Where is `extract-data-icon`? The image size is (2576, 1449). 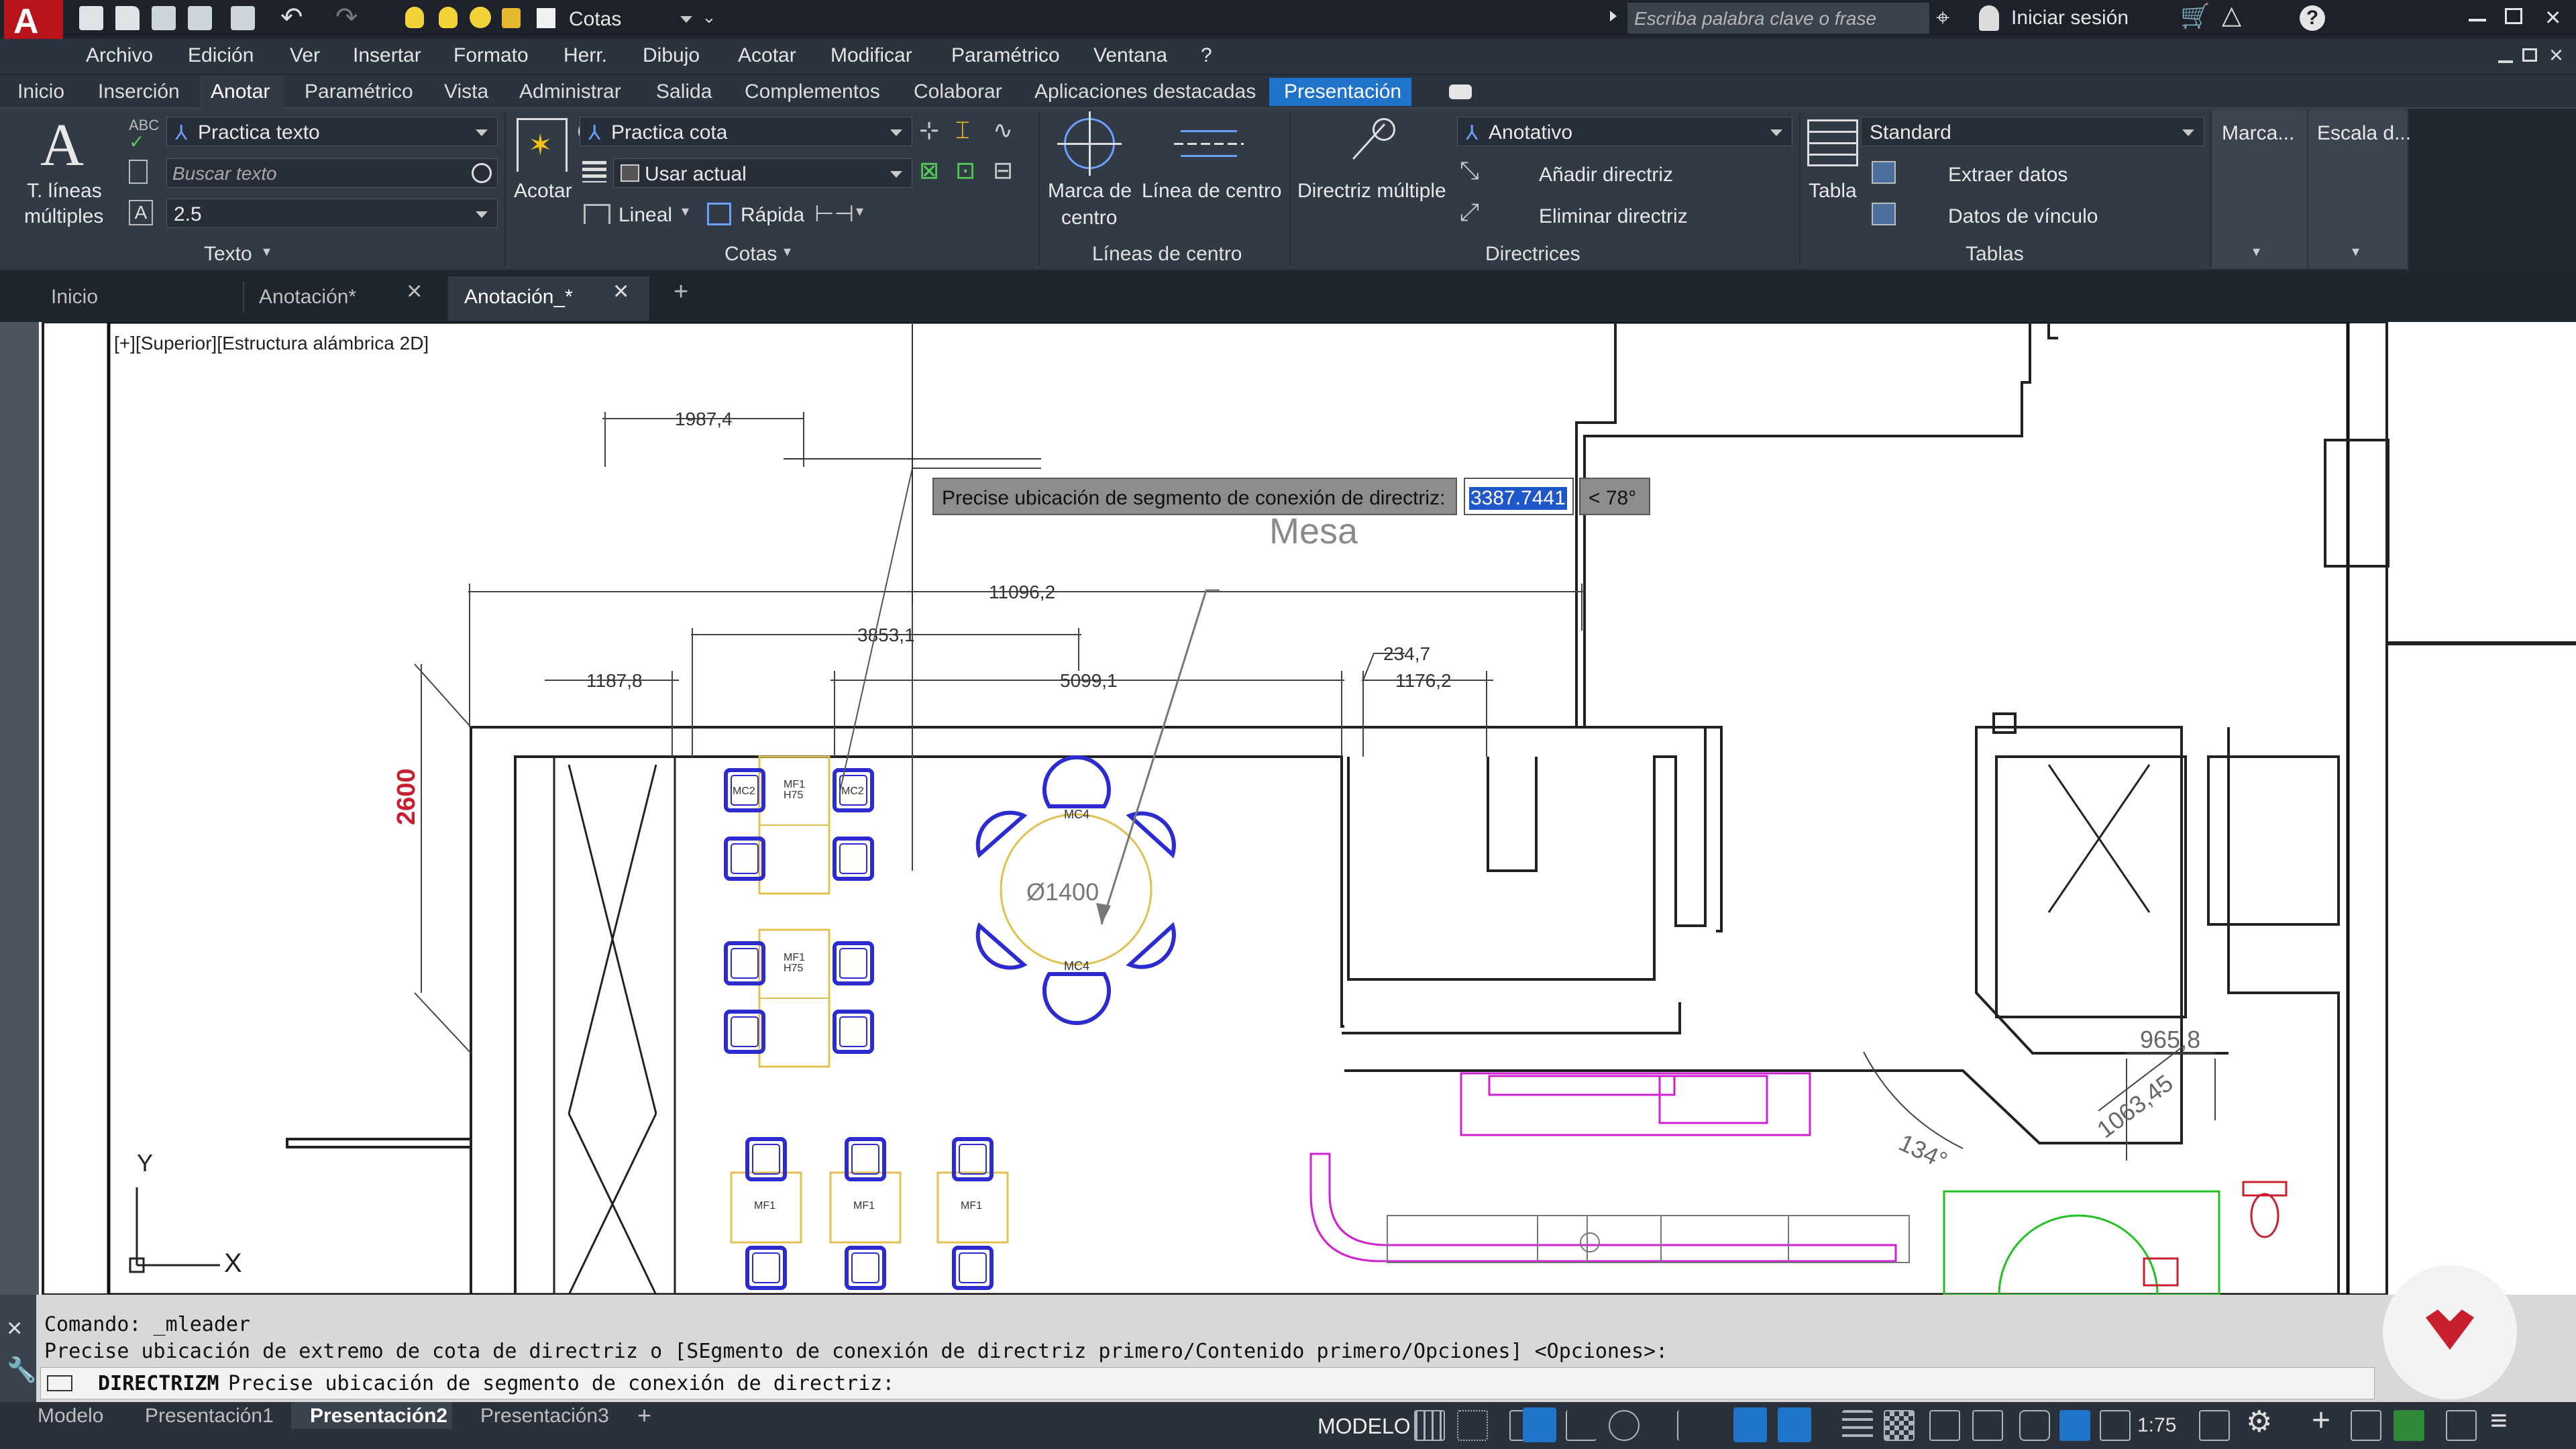
extract-data-icon is located at coordinates (1884, 172).